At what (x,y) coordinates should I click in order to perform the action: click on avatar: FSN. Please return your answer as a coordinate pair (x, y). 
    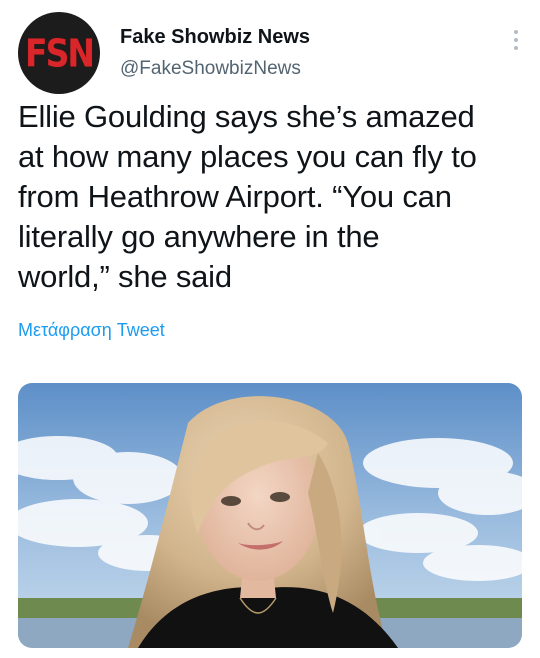
    Looking at the image, I should click on (59, 53).